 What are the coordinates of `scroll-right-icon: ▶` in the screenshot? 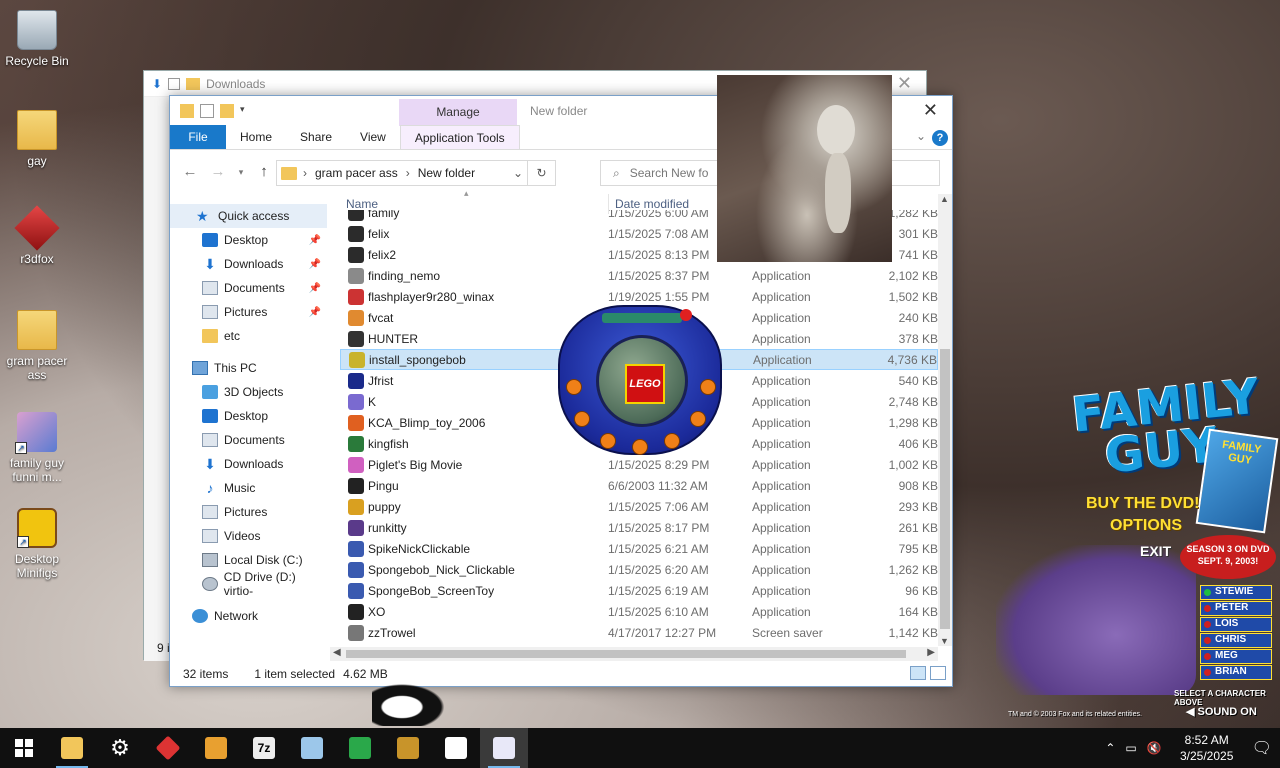 It's located at (931, 652).